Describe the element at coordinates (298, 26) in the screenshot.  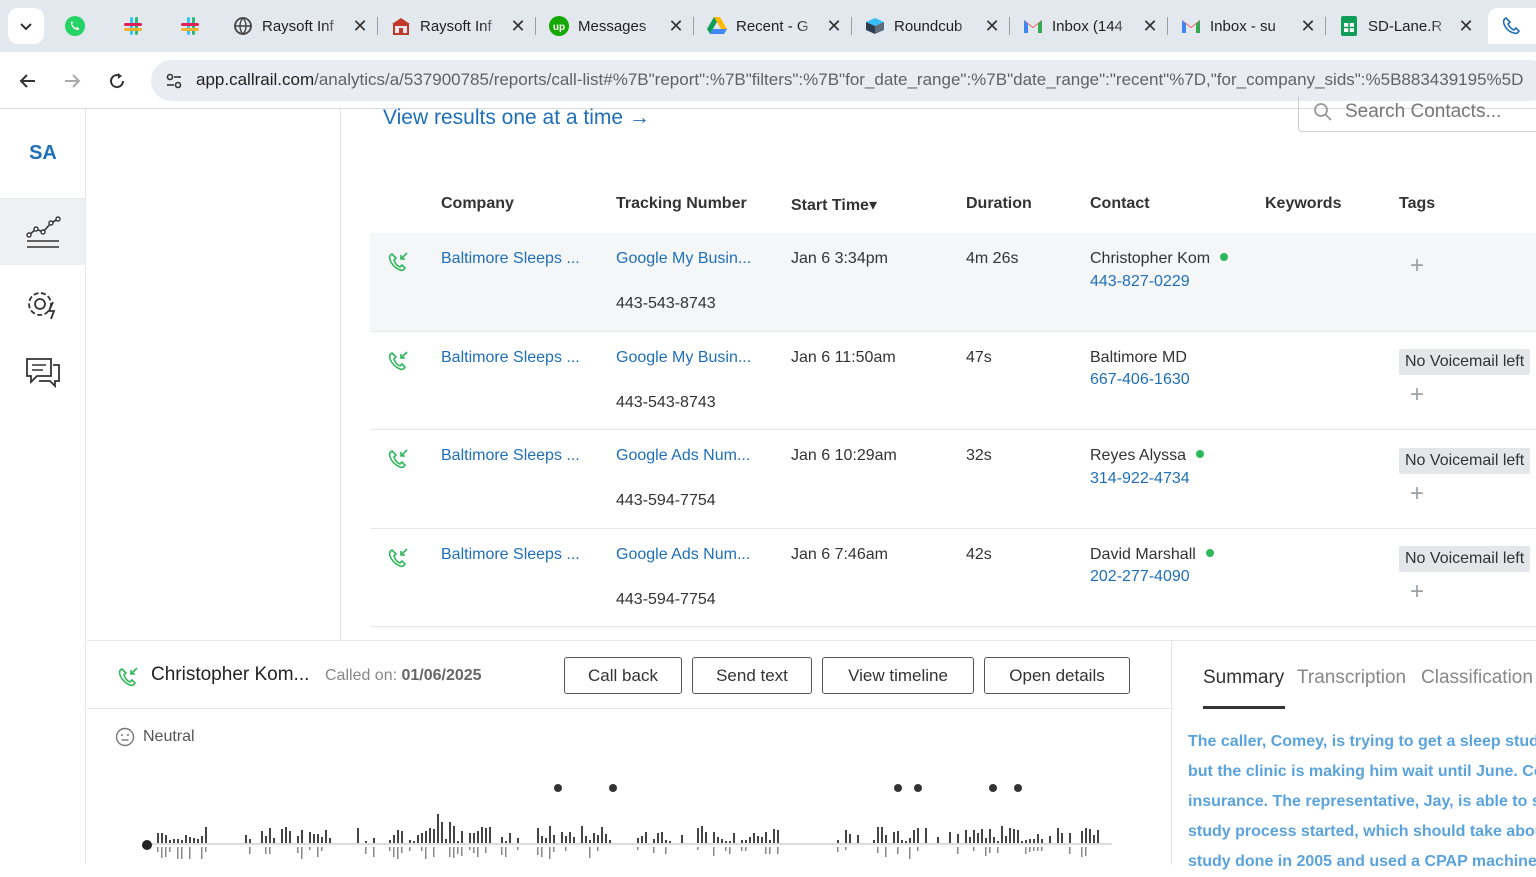
I see `tab-raysoft-1: Raysoft Inf ✕` at that location.